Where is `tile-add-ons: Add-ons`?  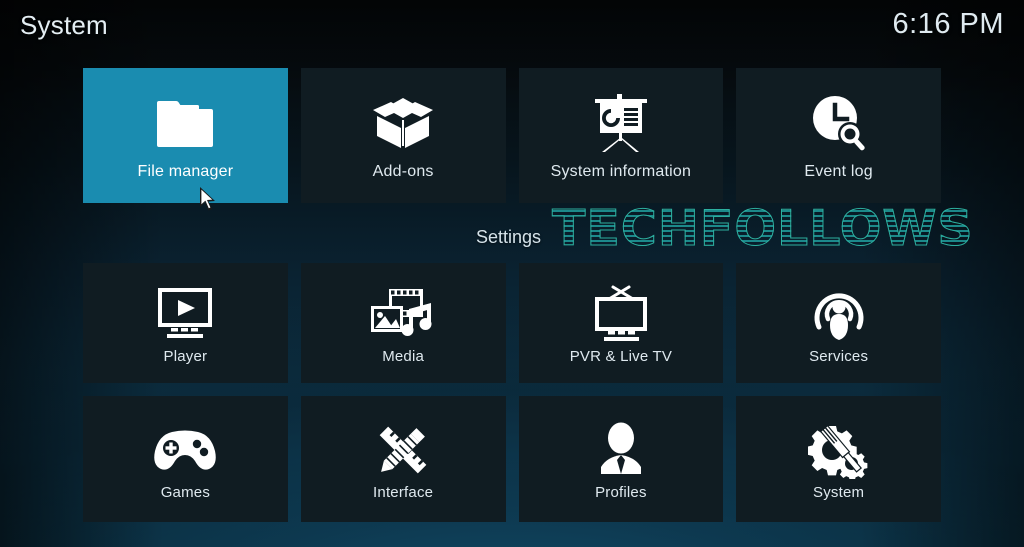 tile-add-ons: Add-ons is located at coordinates (403, 135).